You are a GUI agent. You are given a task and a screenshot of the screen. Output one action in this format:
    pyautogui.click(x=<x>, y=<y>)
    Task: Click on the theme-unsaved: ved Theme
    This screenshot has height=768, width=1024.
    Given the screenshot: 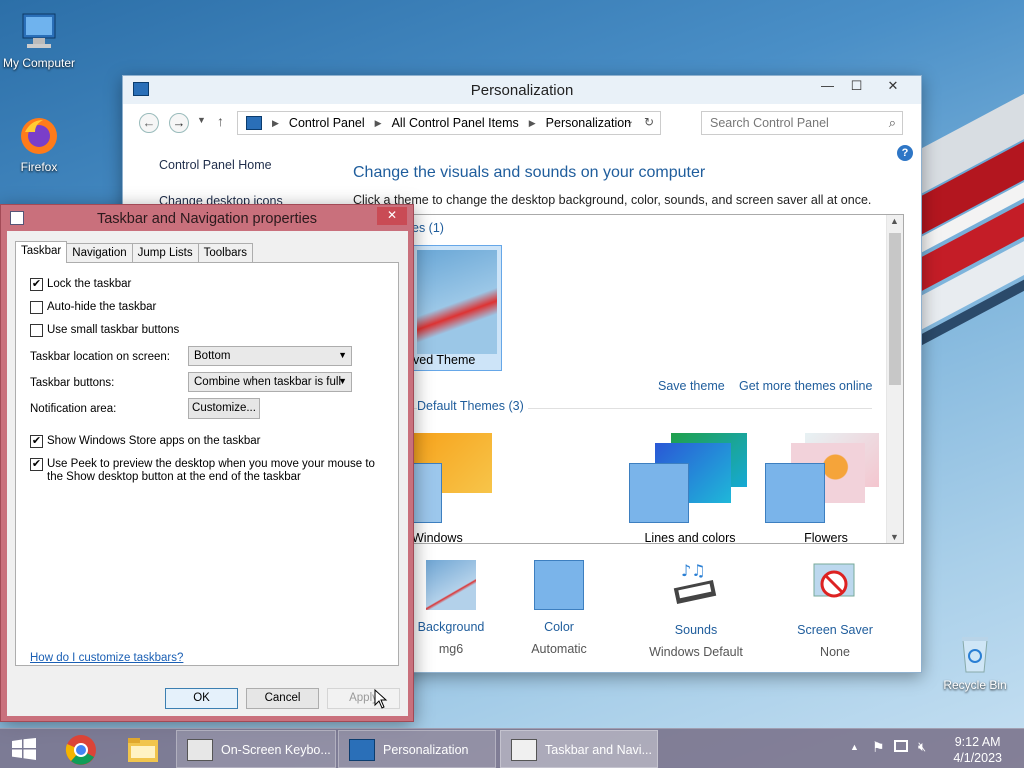 What is the action you would take?
    pyautogui.click(x=457, y=308)
    